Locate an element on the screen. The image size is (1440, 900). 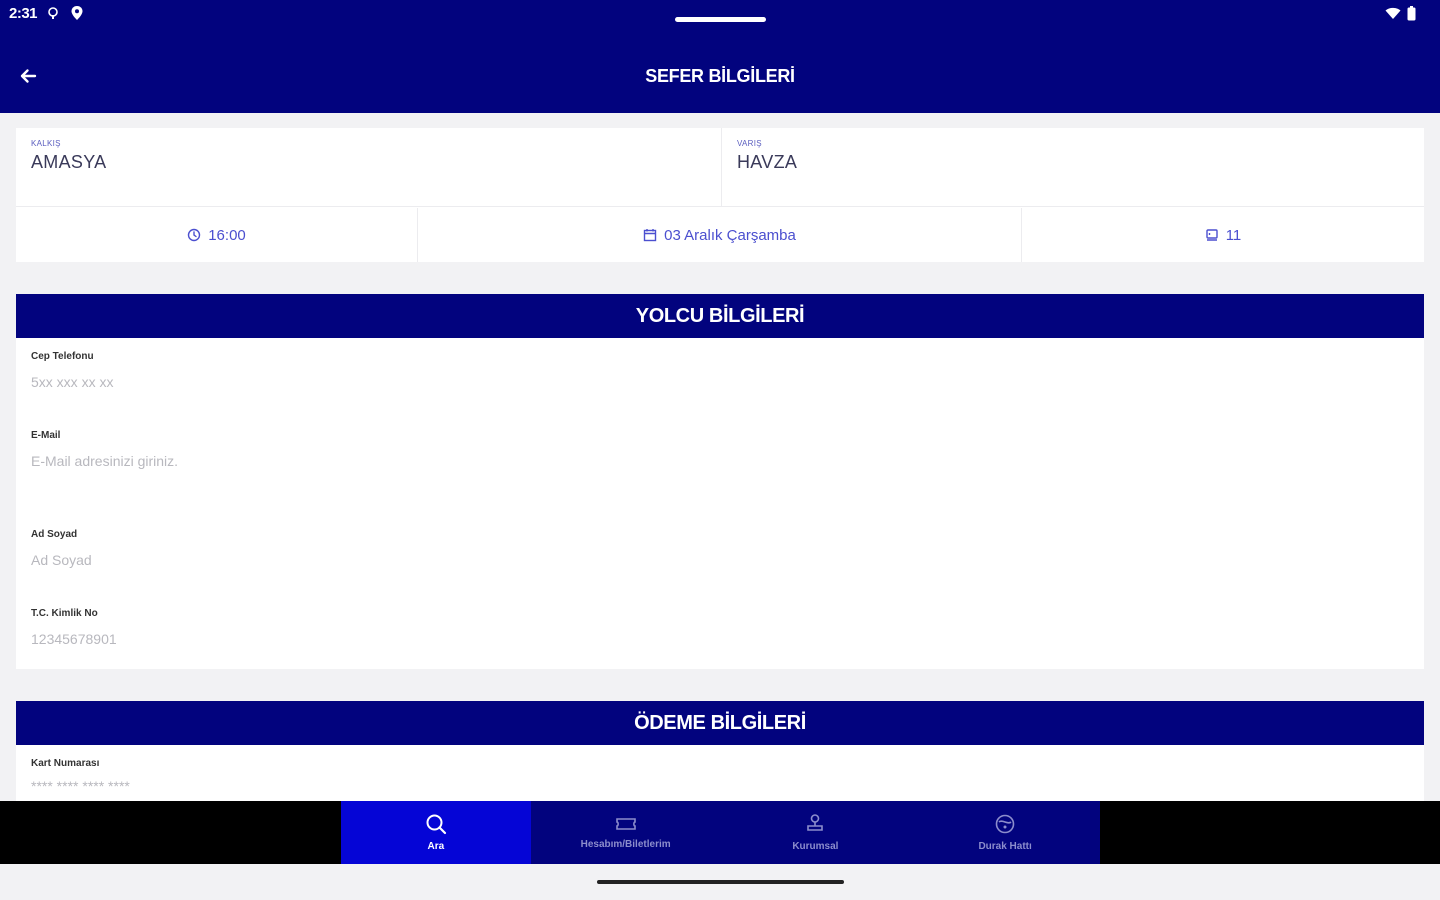
payment-form: Kart Numarası is located at coordinates (720, 773).